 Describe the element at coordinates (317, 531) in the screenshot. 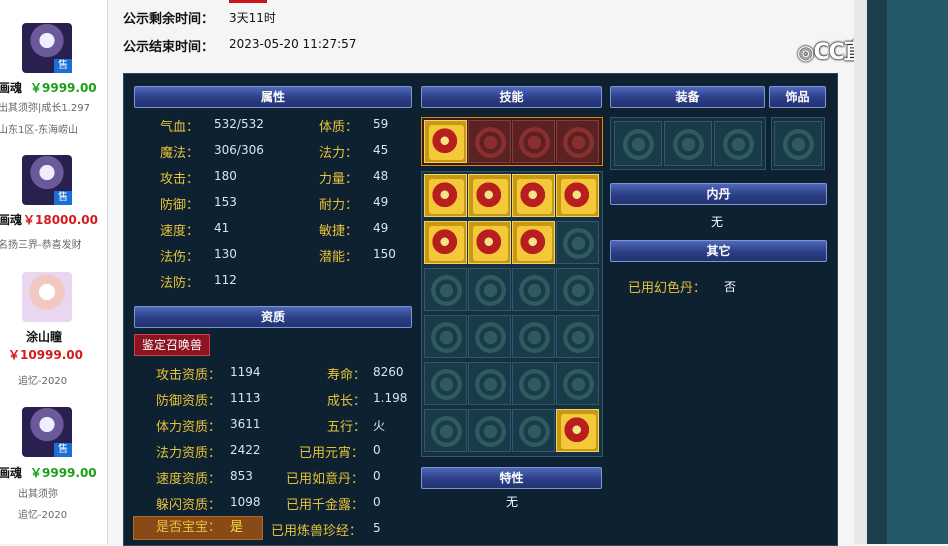

I see `apt-label: 已用炼兽珍经：` at that location.